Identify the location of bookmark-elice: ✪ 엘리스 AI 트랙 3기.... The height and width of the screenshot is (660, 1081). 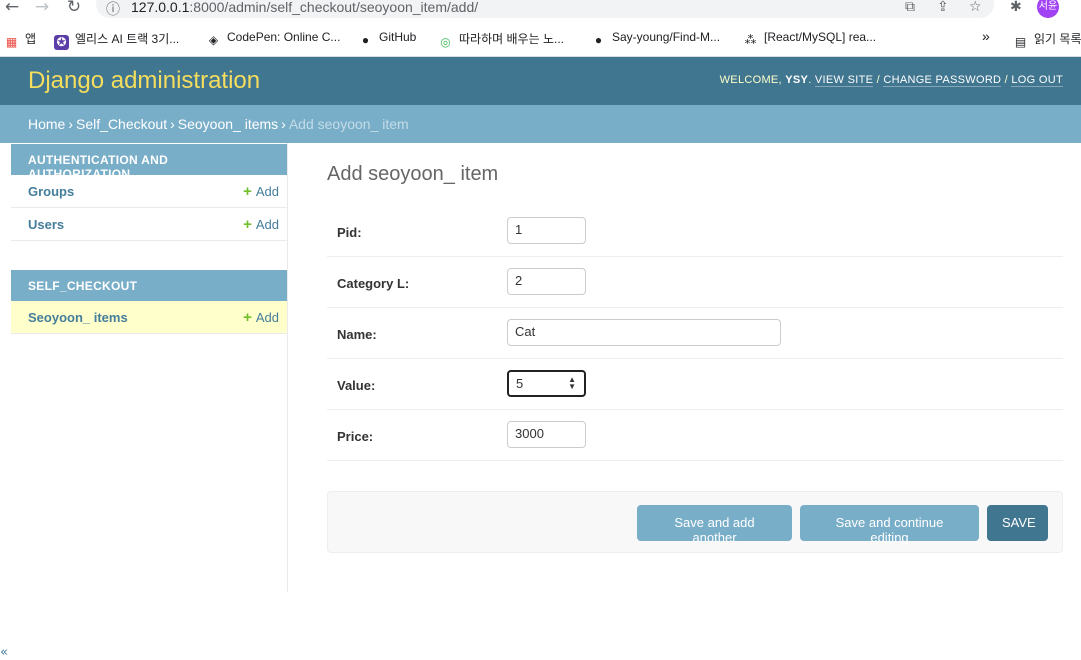
(116, 40).